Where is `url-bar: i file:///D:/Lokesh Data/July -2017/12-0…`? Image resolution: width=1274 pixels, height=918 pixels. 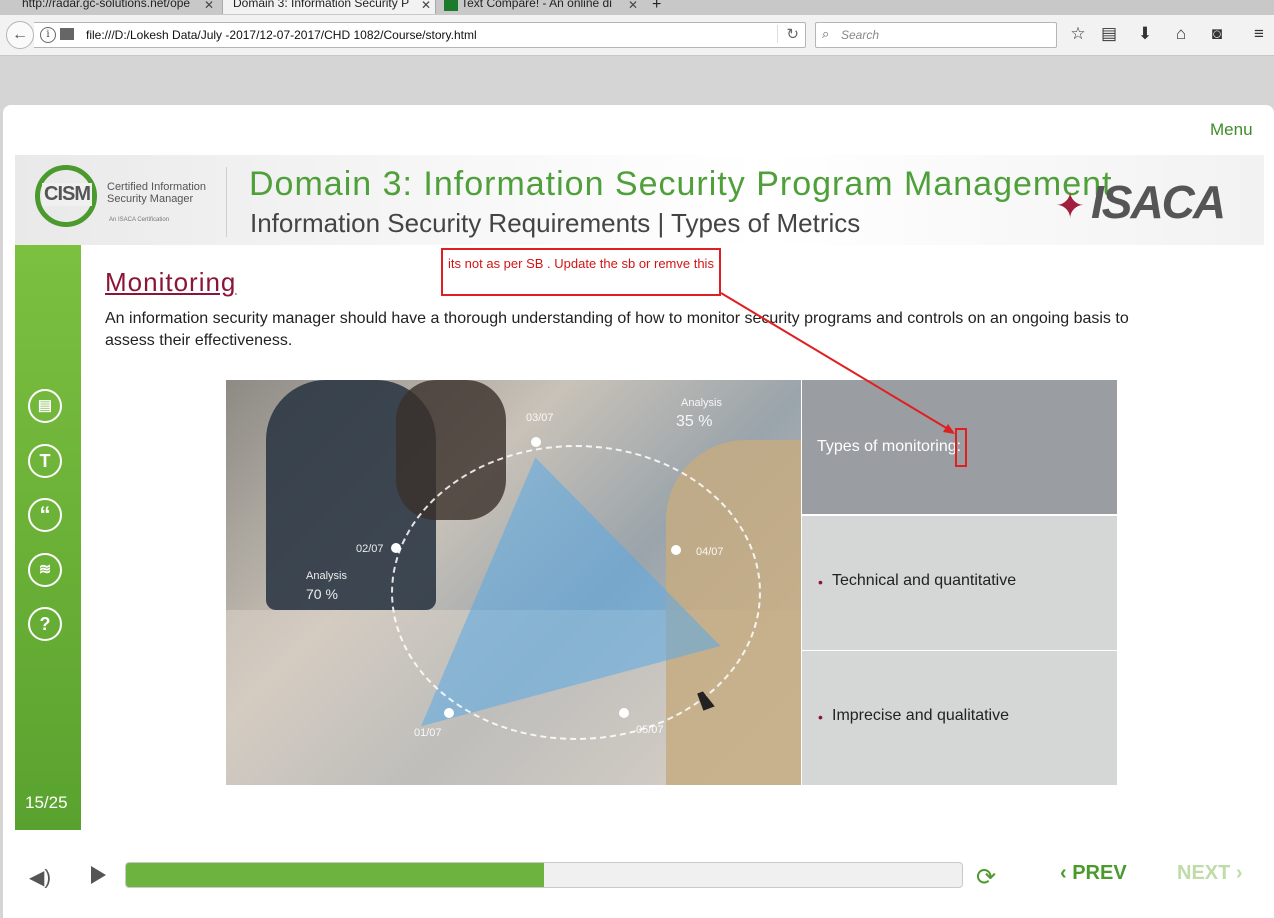 url-bar: i file:///D:/Lokesh Data/July -2017/12-0… is located at coordinates (420, 35).